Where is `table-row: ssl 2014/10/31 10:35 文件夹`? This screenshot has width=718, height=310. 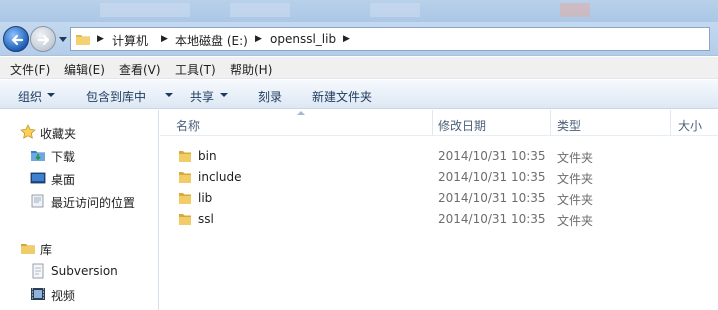
table-row: ssl 2014/10/31 10:35 文件夹 is located at coordinates (442, 219).